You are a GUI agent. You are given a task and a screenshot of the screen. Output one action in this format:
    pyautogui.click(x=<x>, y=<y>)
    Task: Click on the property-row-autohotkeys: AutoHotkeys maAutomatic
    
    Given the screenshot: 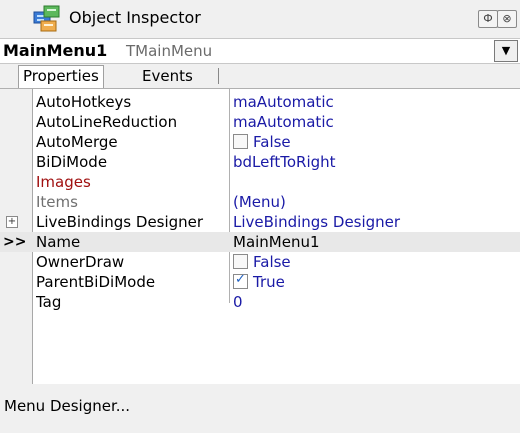 What is the action you would take?
    pyautogui.click(x=260, y=102)
    